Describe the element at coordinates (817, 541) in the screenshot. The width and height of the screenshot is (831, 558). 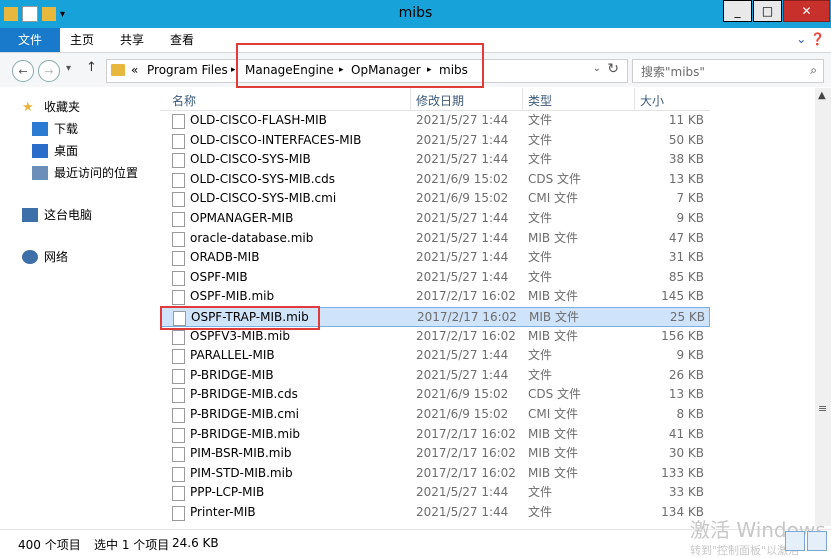
I see `tiles-view-icon` at that location.